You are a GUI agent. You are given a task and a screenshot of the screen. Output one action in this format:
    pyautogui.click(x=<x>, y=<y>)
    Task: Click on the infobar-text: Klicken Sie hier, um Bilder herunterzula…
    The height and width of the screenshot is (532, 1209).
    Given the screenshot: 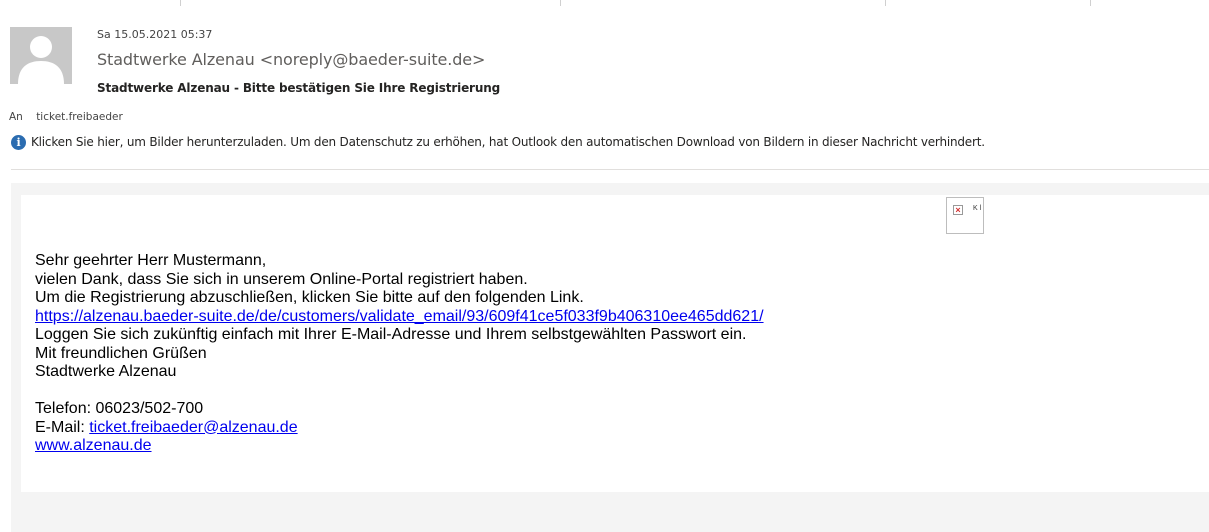 What is the action you would take?
    pyautogui.click(x=508, y=142)
    